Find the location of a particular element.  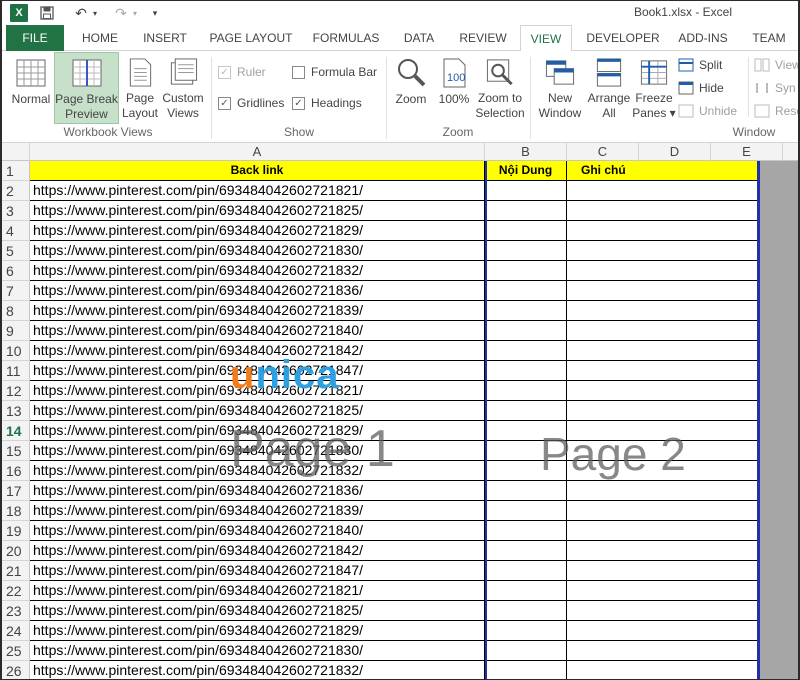

undo-icon: ↶ is located at coordinates (81, 13).